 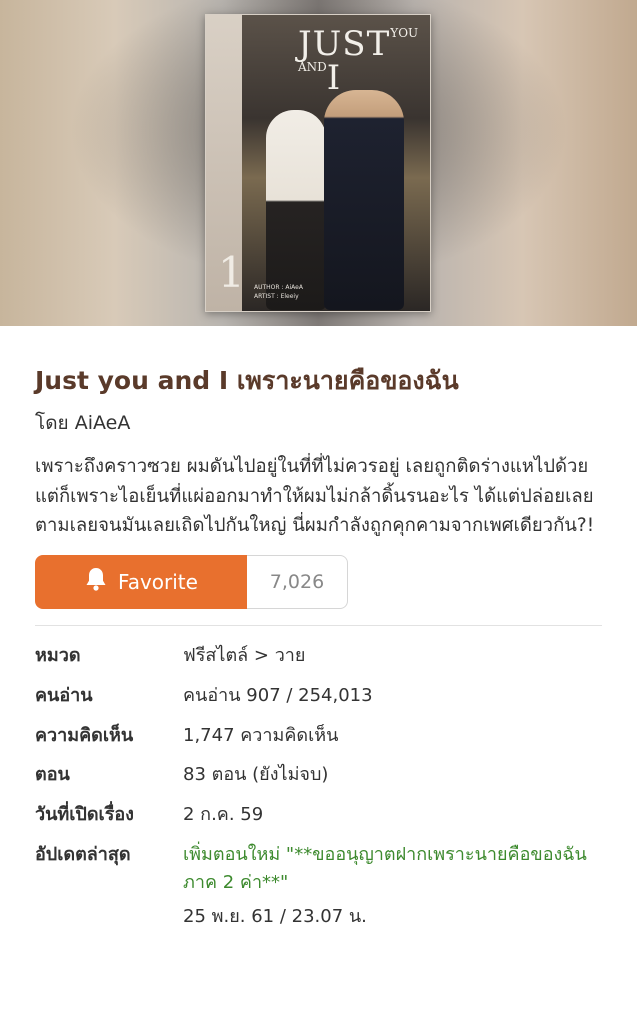 What do you see at coordinates (223, 815) in the screenshot?
I see `info-value-opened: 2 ก.ค. 59` at bounding box center [223, 815].